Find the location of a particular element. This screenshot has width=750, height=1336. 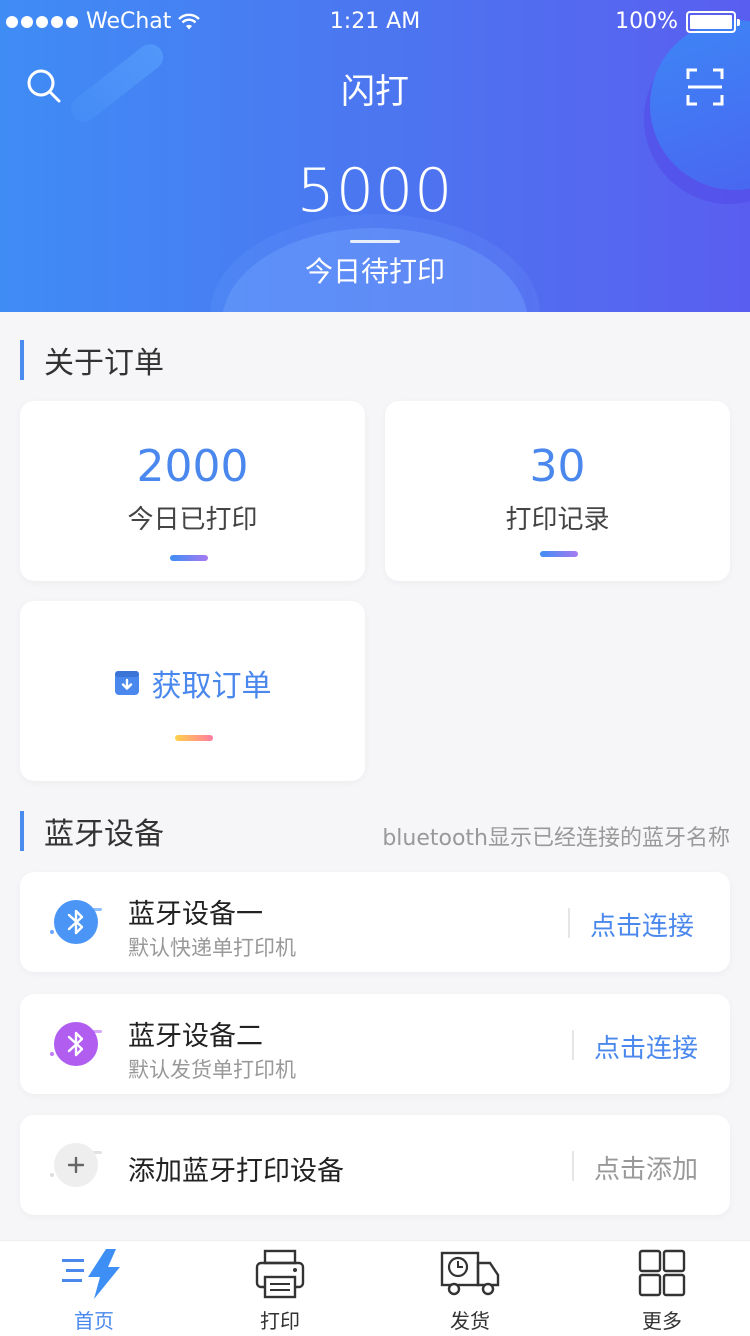

tab-shipping: 发货 is located at coordinates (470, 1288).